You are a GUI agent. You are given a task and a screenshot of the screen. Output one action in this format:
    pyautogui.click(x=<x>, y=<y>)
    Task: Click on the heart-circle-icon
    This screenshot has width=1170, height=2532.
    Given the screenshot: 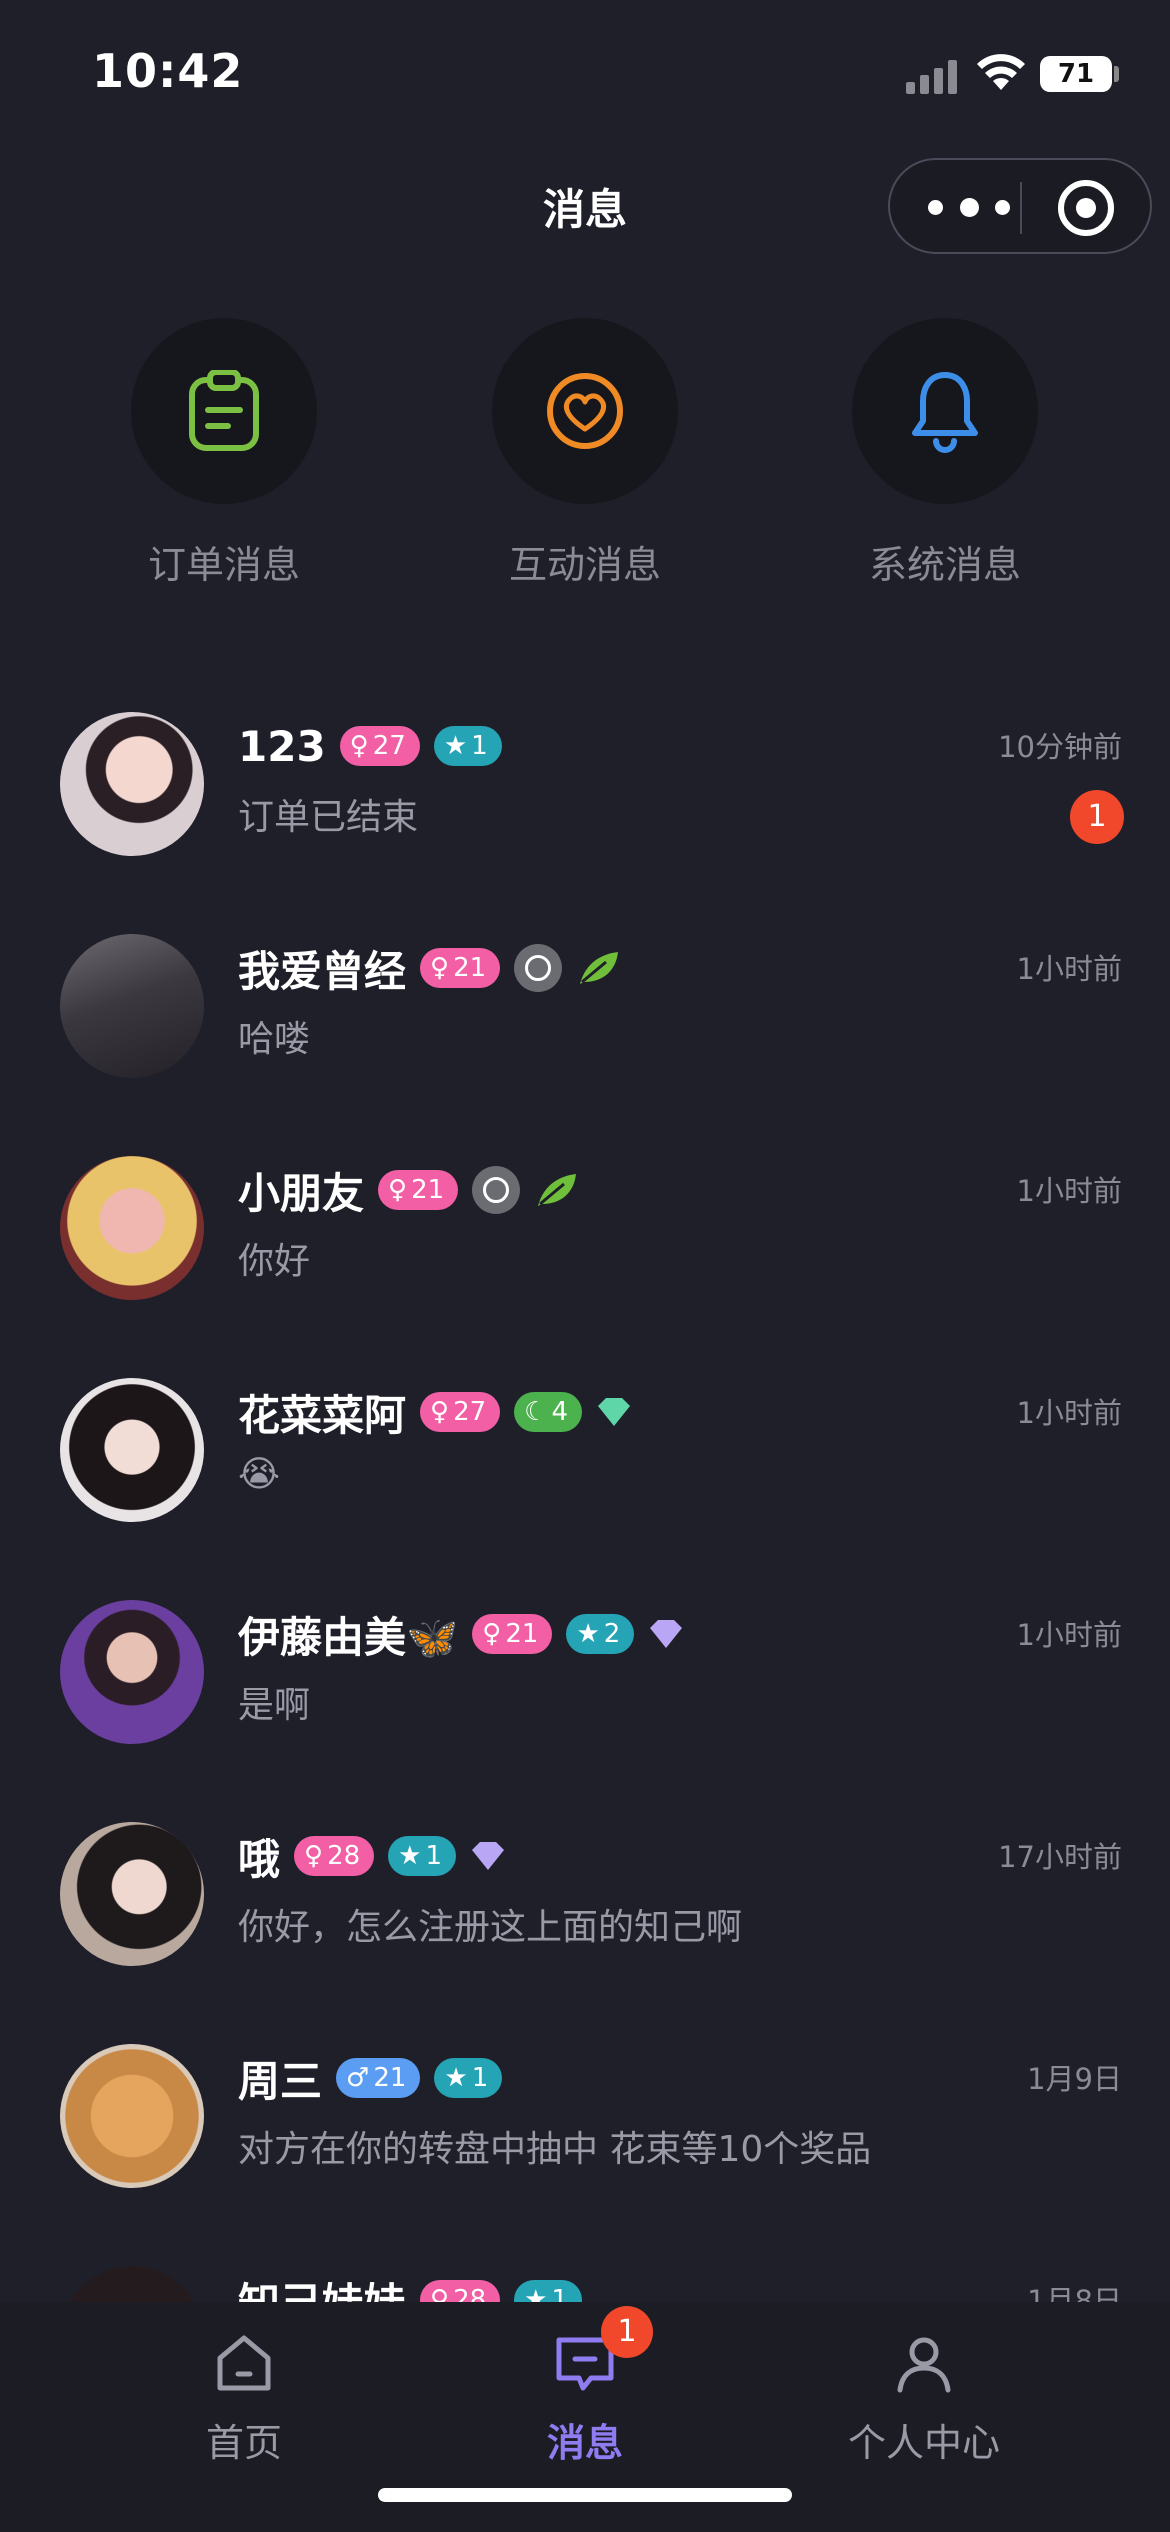 What is the action you would take?
    pyautogui.click(x=585, y=411)
    